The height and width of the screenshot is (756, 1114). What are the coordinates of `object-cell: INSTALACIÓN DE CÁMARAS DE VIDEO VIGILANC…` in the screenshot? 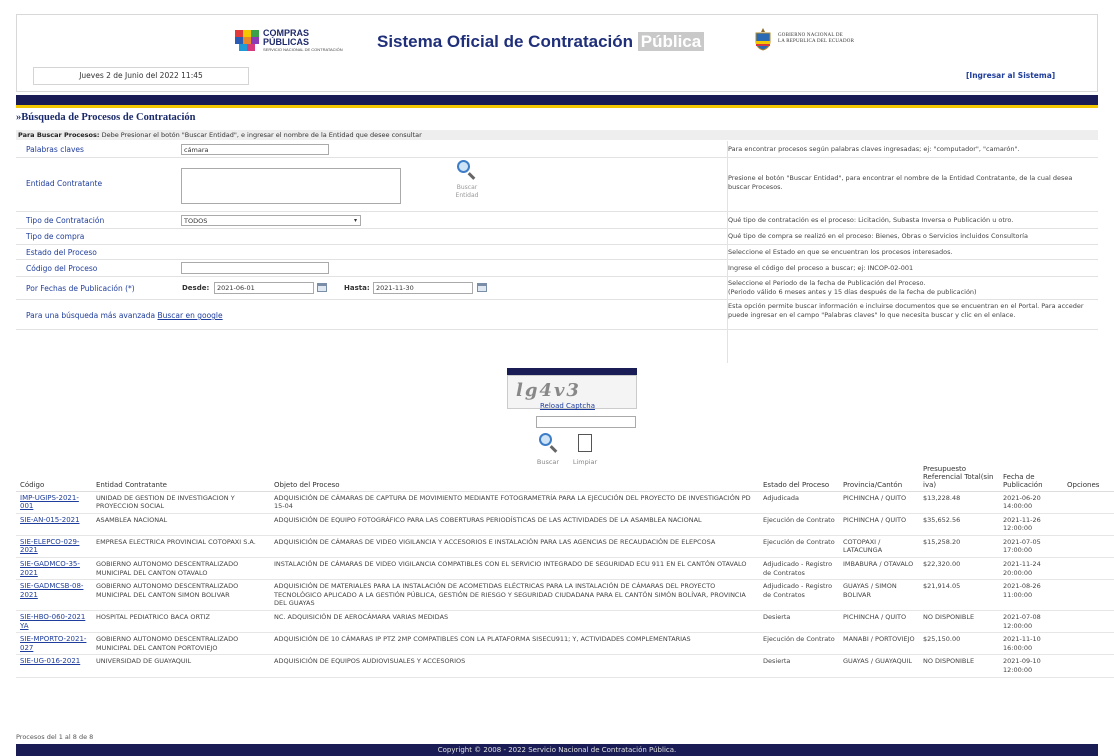 It's located at (514, 569).